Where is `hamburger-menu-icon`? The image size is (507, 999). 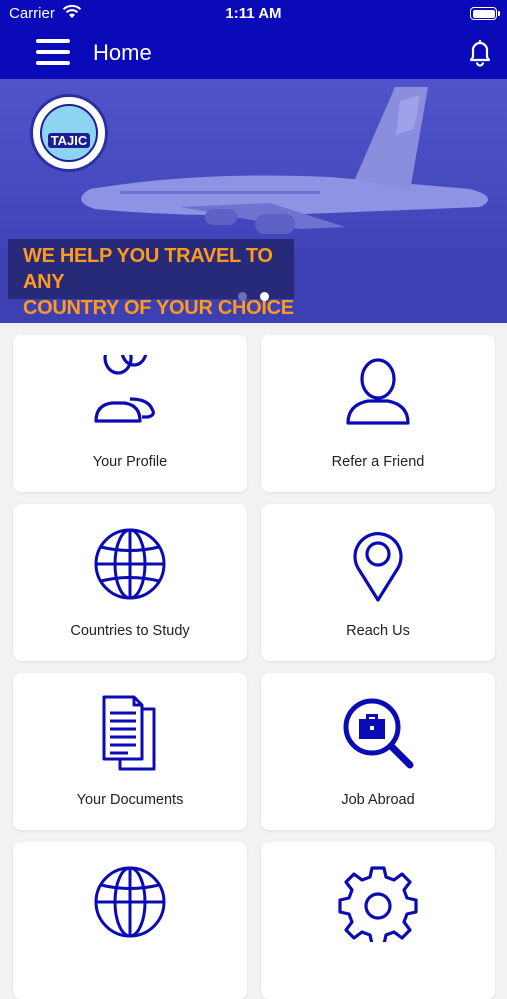 hamburger-menu-icon is located at coordinates (53, 53).